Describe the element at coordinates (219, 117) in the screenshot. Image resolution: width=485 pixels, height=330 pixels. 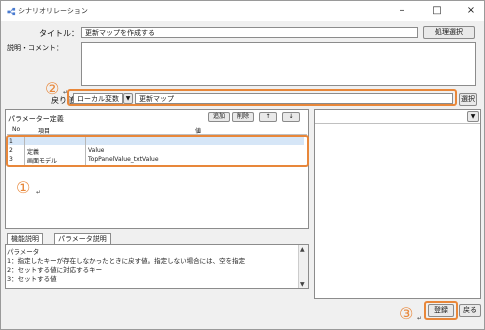
I see `add-param-button: 追加` at that location.